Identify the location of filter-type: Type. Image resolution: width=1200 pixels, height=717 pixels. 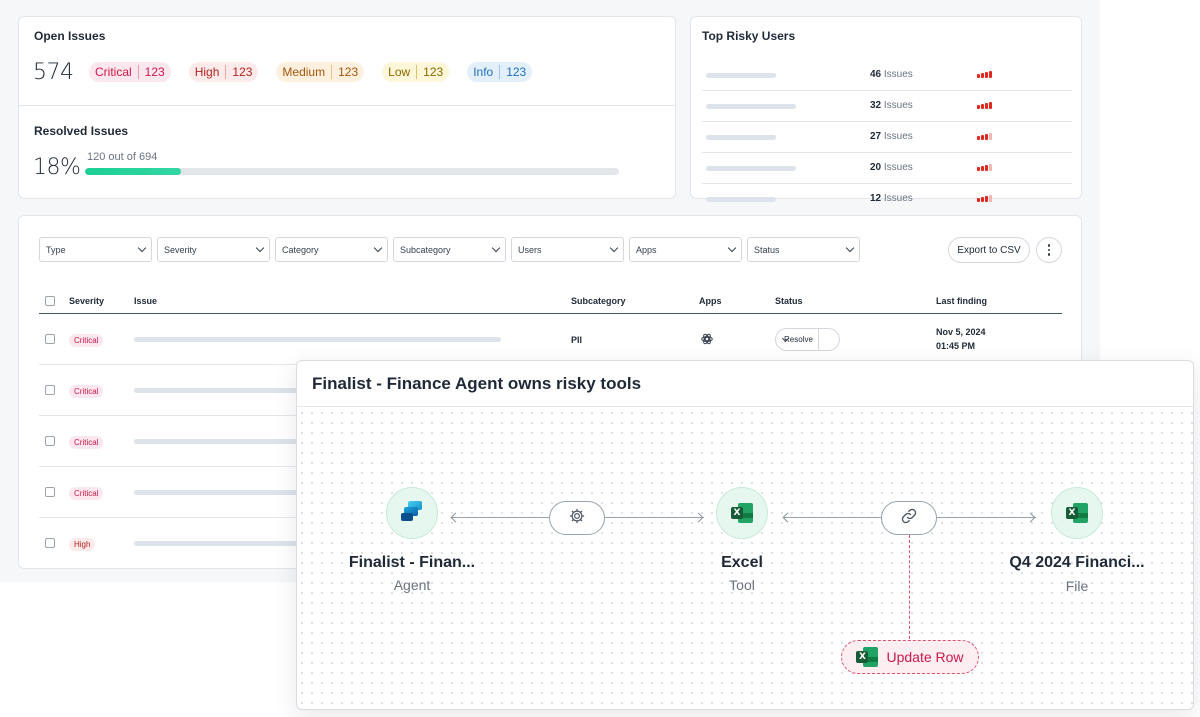
(95, 249).